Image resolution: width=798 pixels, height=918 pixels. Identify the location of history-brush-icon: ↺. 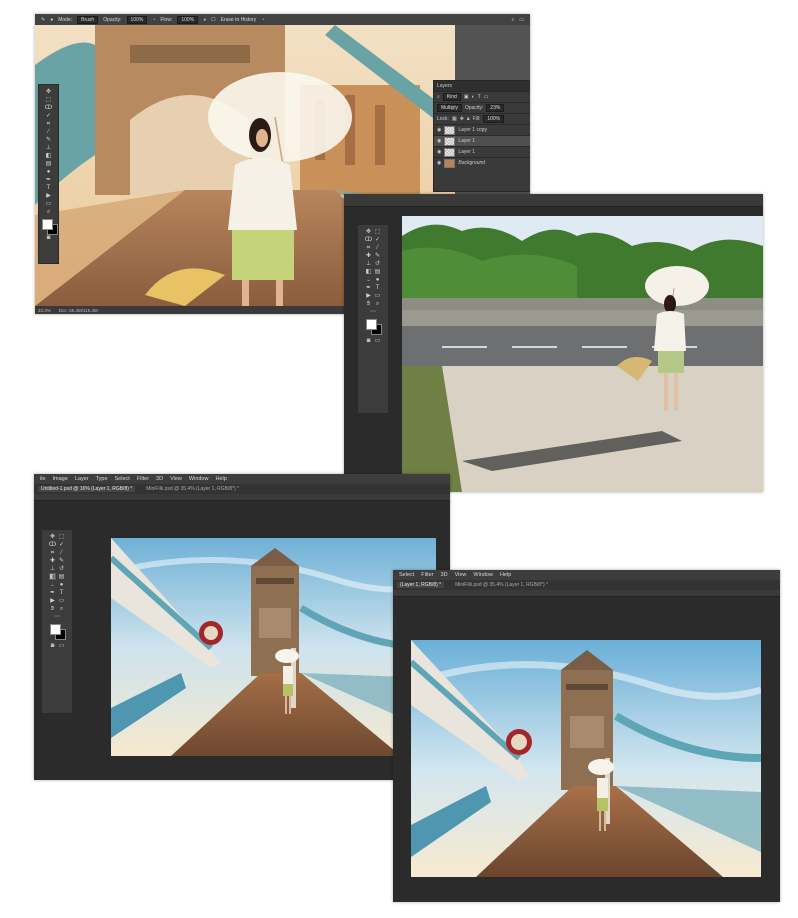
(61, 568).